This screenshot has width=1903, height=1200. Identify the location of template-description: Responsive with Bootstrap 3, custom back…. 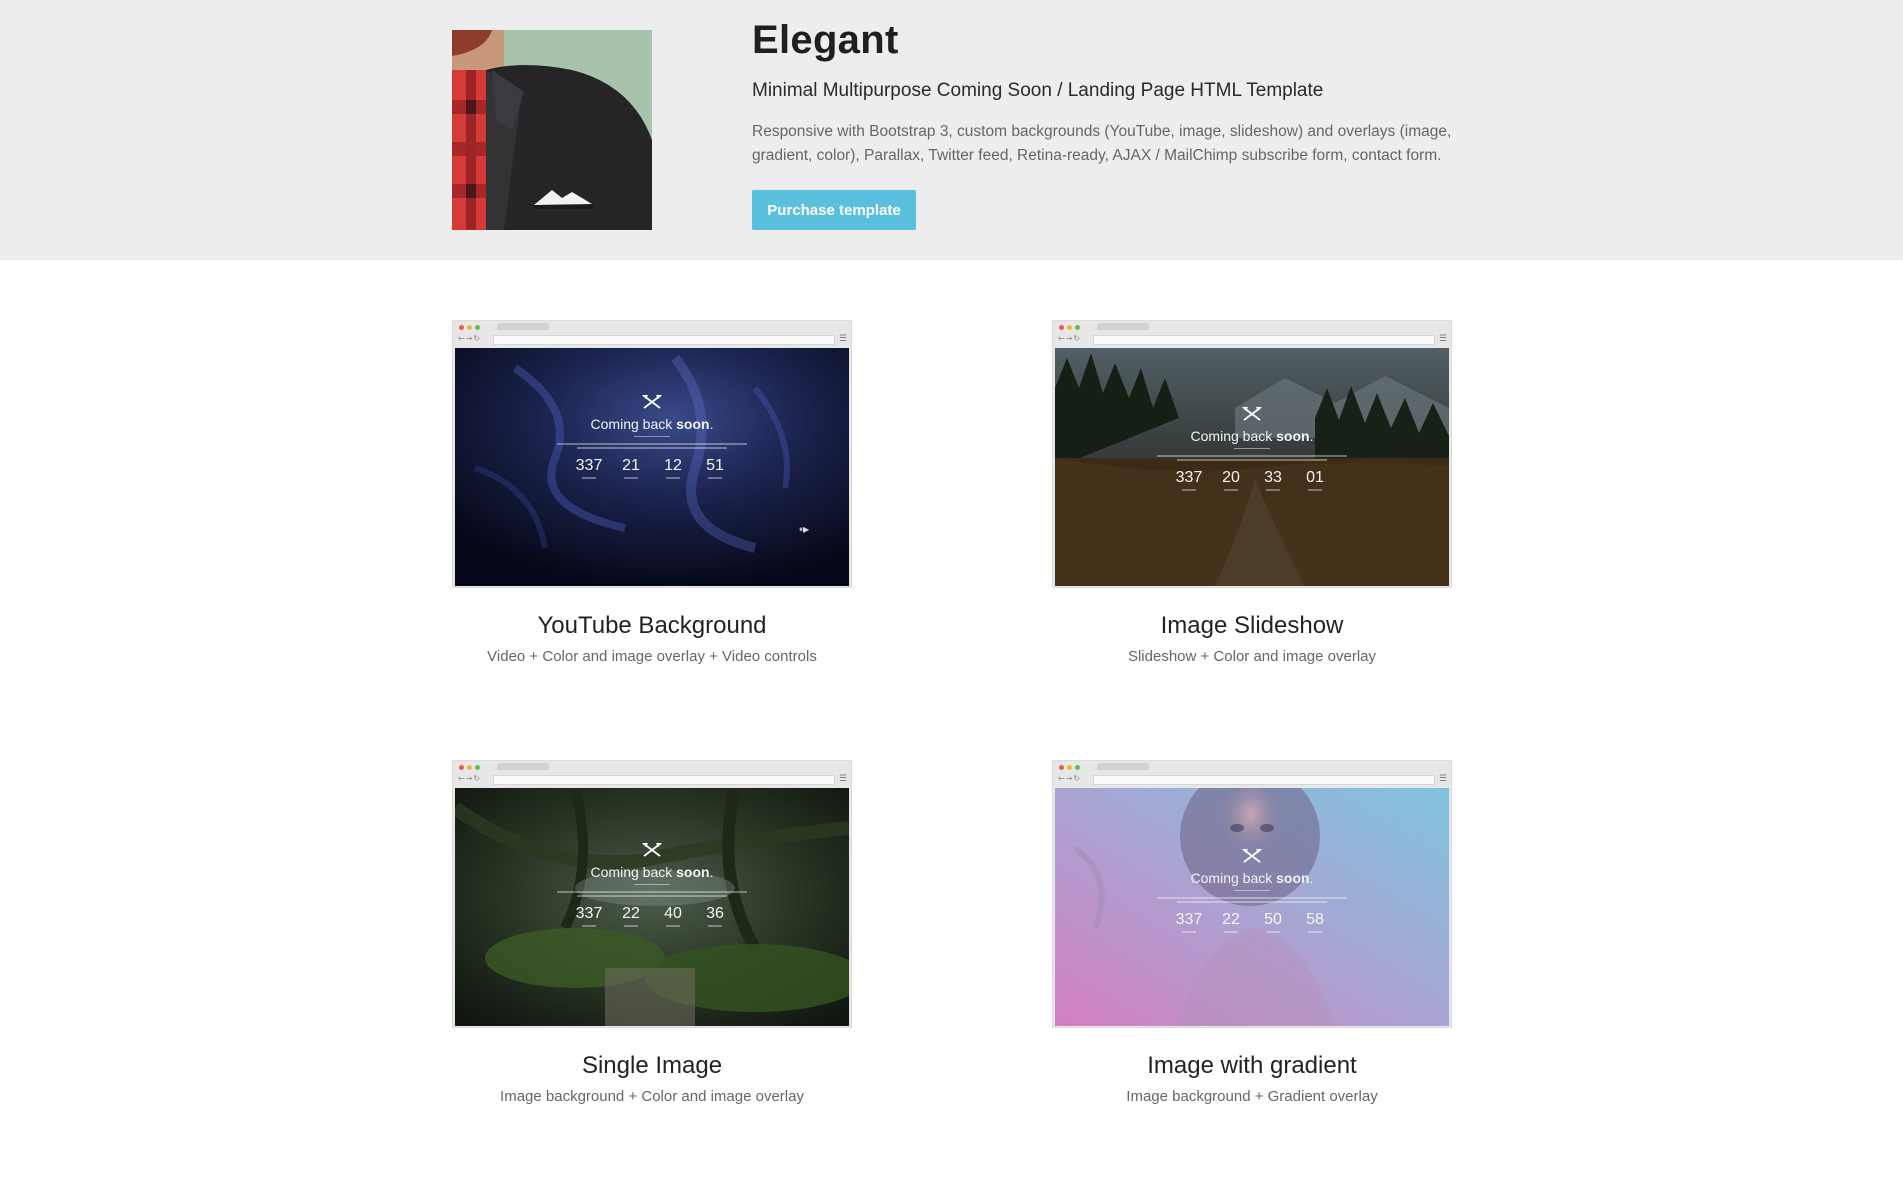
(1102, 143).